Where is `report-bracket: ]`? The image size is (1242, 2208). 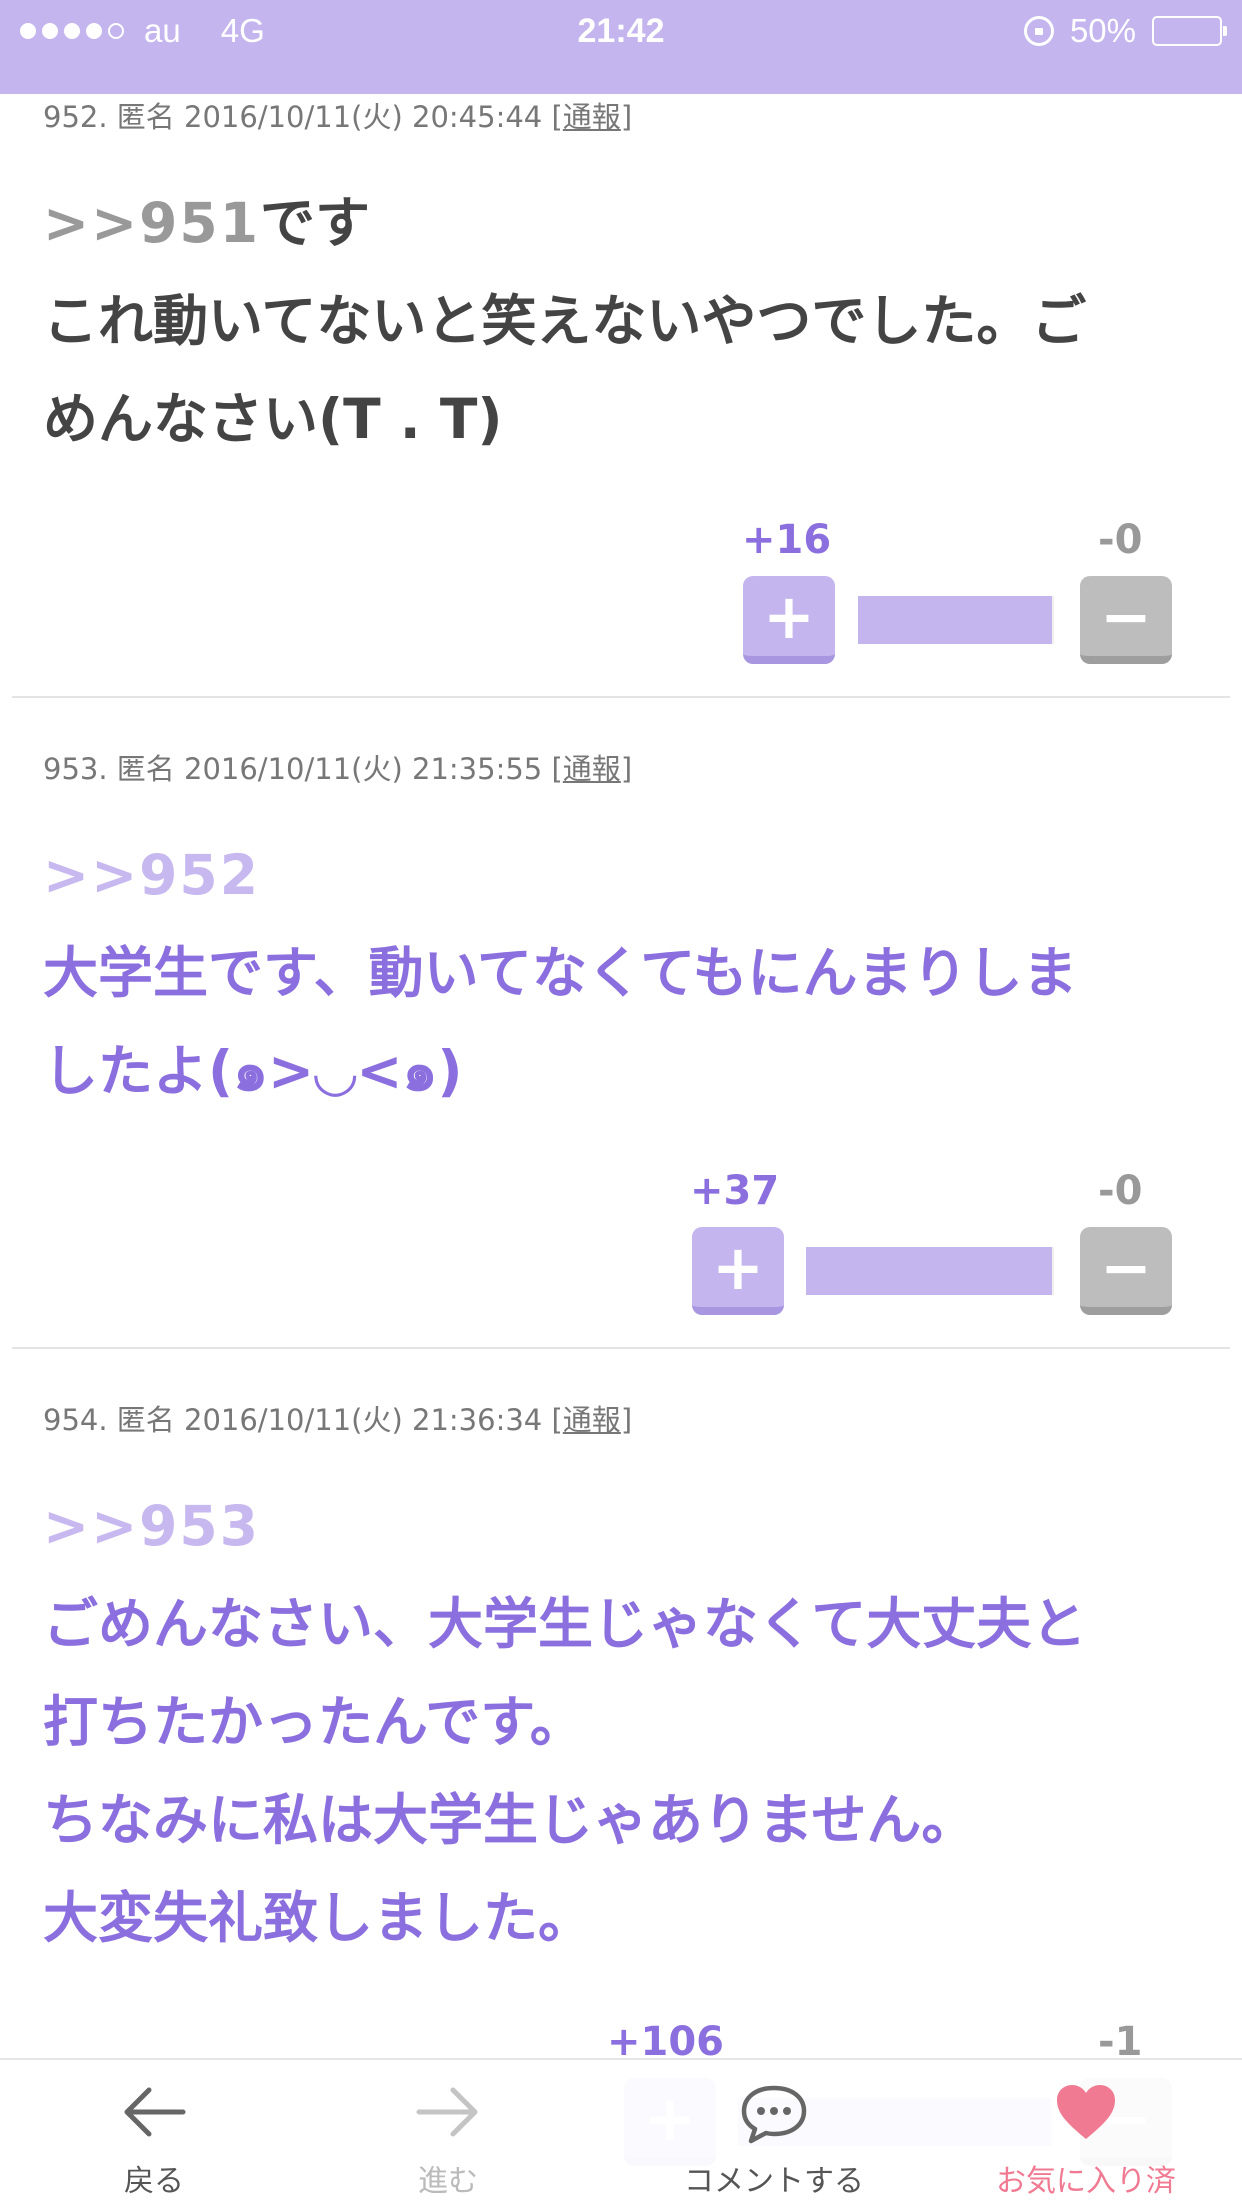 report-bracket: ] is located at coordinates (626, 1420).